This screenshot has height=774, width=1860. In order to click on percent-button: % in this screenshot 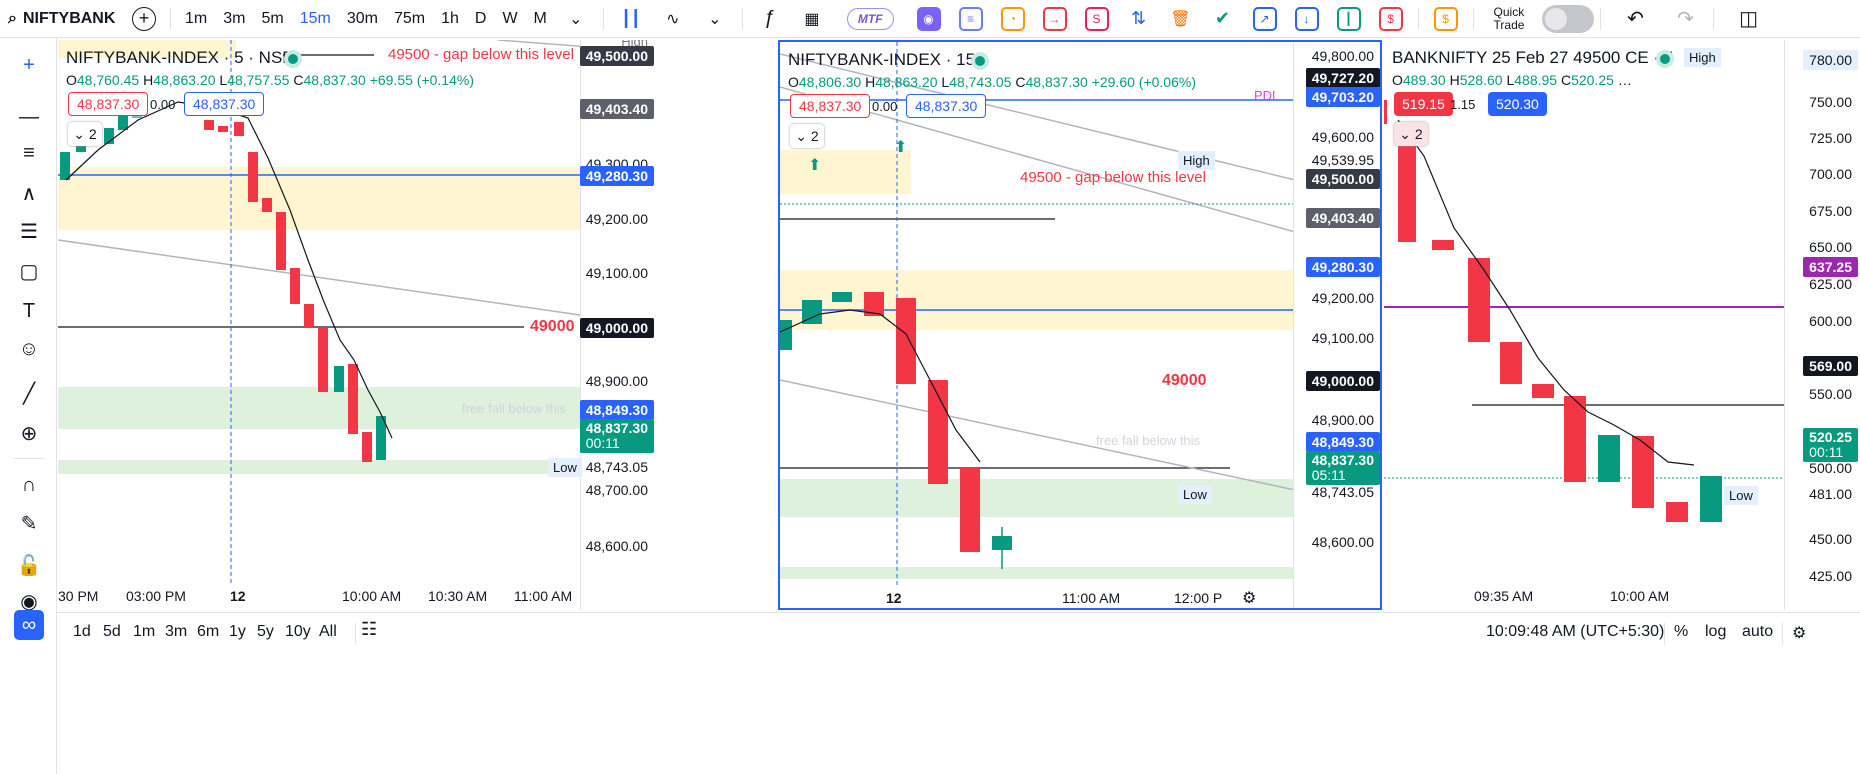, I will do `click(1681, 632)`.